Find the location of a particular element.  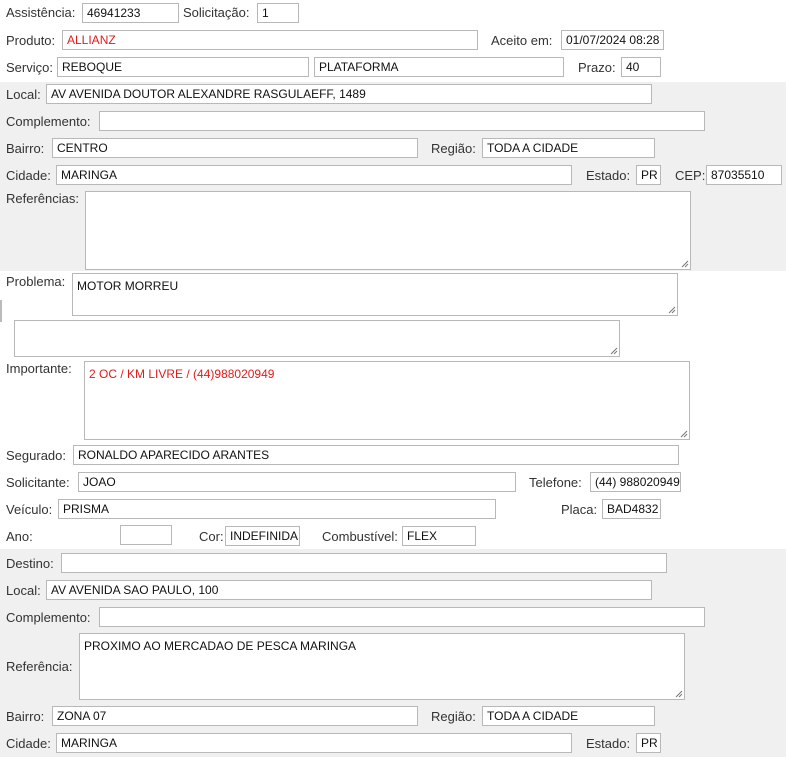

destino-estado-label: Estado: is located at coordinates (608, 743).